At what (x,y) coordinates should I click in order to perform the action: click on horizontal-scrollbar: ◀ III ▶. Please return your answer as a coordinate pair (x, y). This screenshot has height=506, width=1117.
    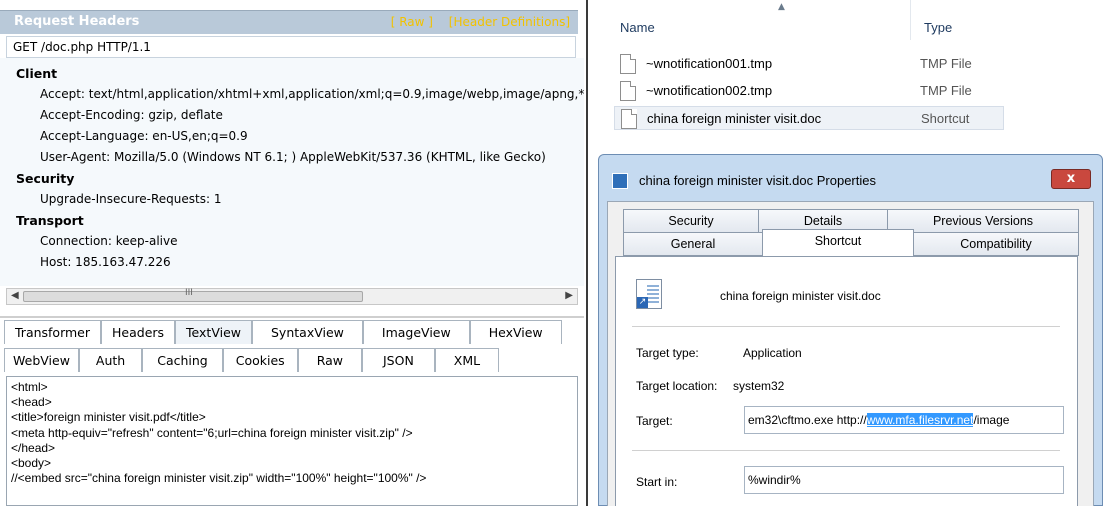
    Looking at the image, I should click on (292, 296).